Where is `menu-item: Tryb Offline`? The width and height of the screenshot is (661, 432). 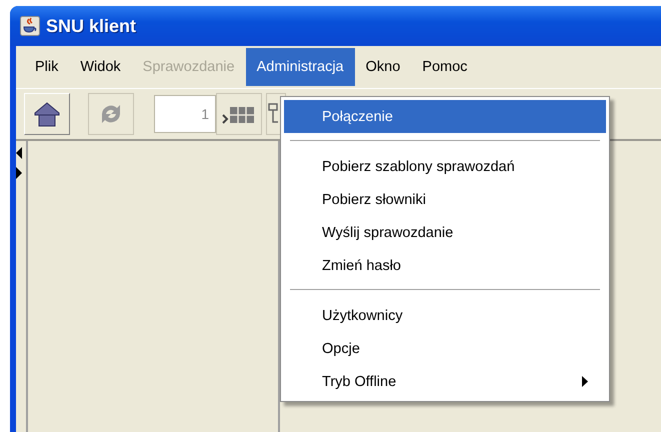
menu-item: Tryb Offline is located at coordinates (445, 381).